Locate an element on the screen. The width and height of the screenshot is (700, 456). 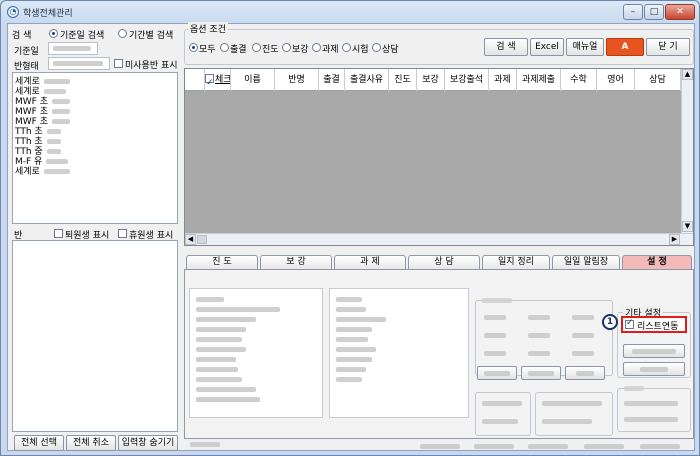
grid-col-math: 수학 is located at coordinates (579, 80).